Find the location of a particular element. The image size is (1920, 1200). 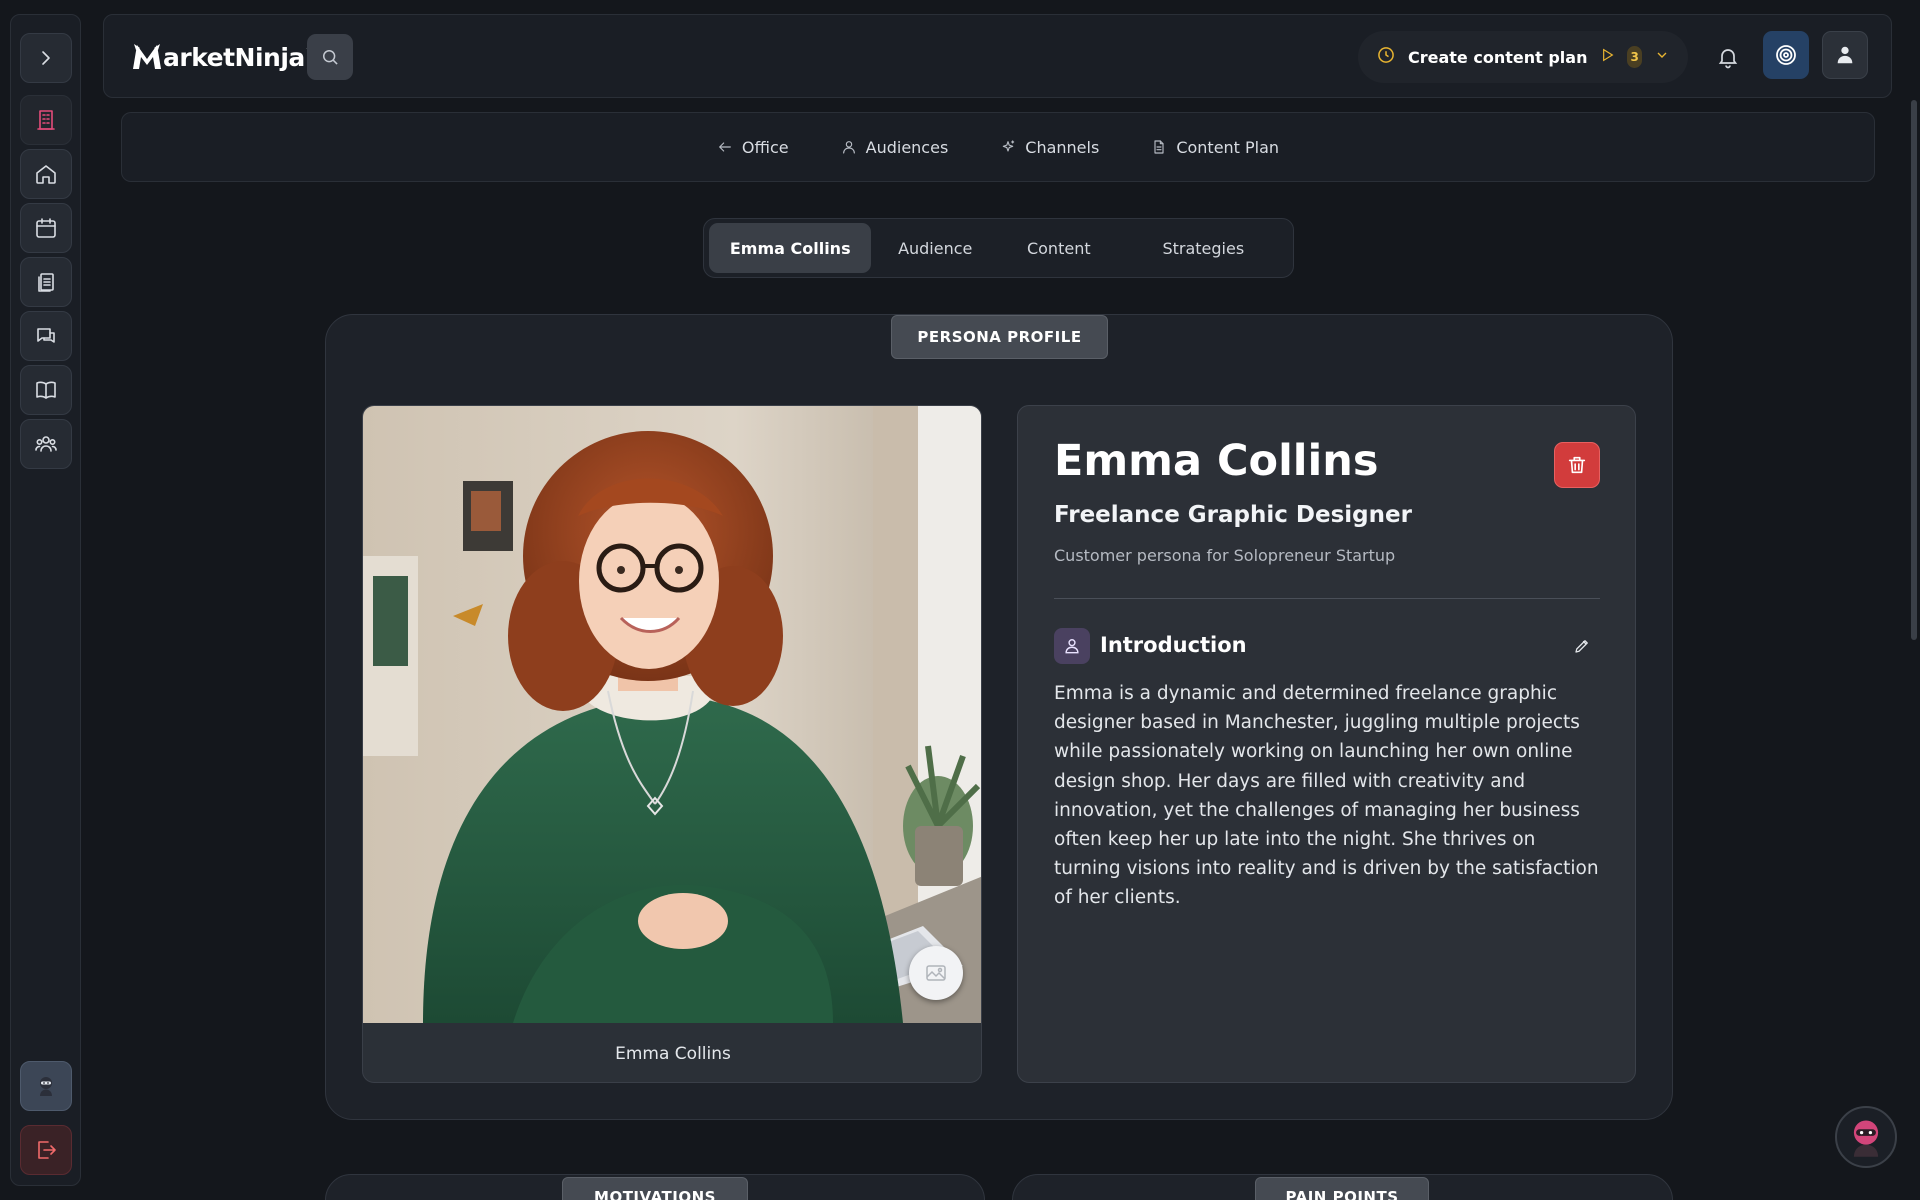

clock-icon is located at coordinates (1386, 57).